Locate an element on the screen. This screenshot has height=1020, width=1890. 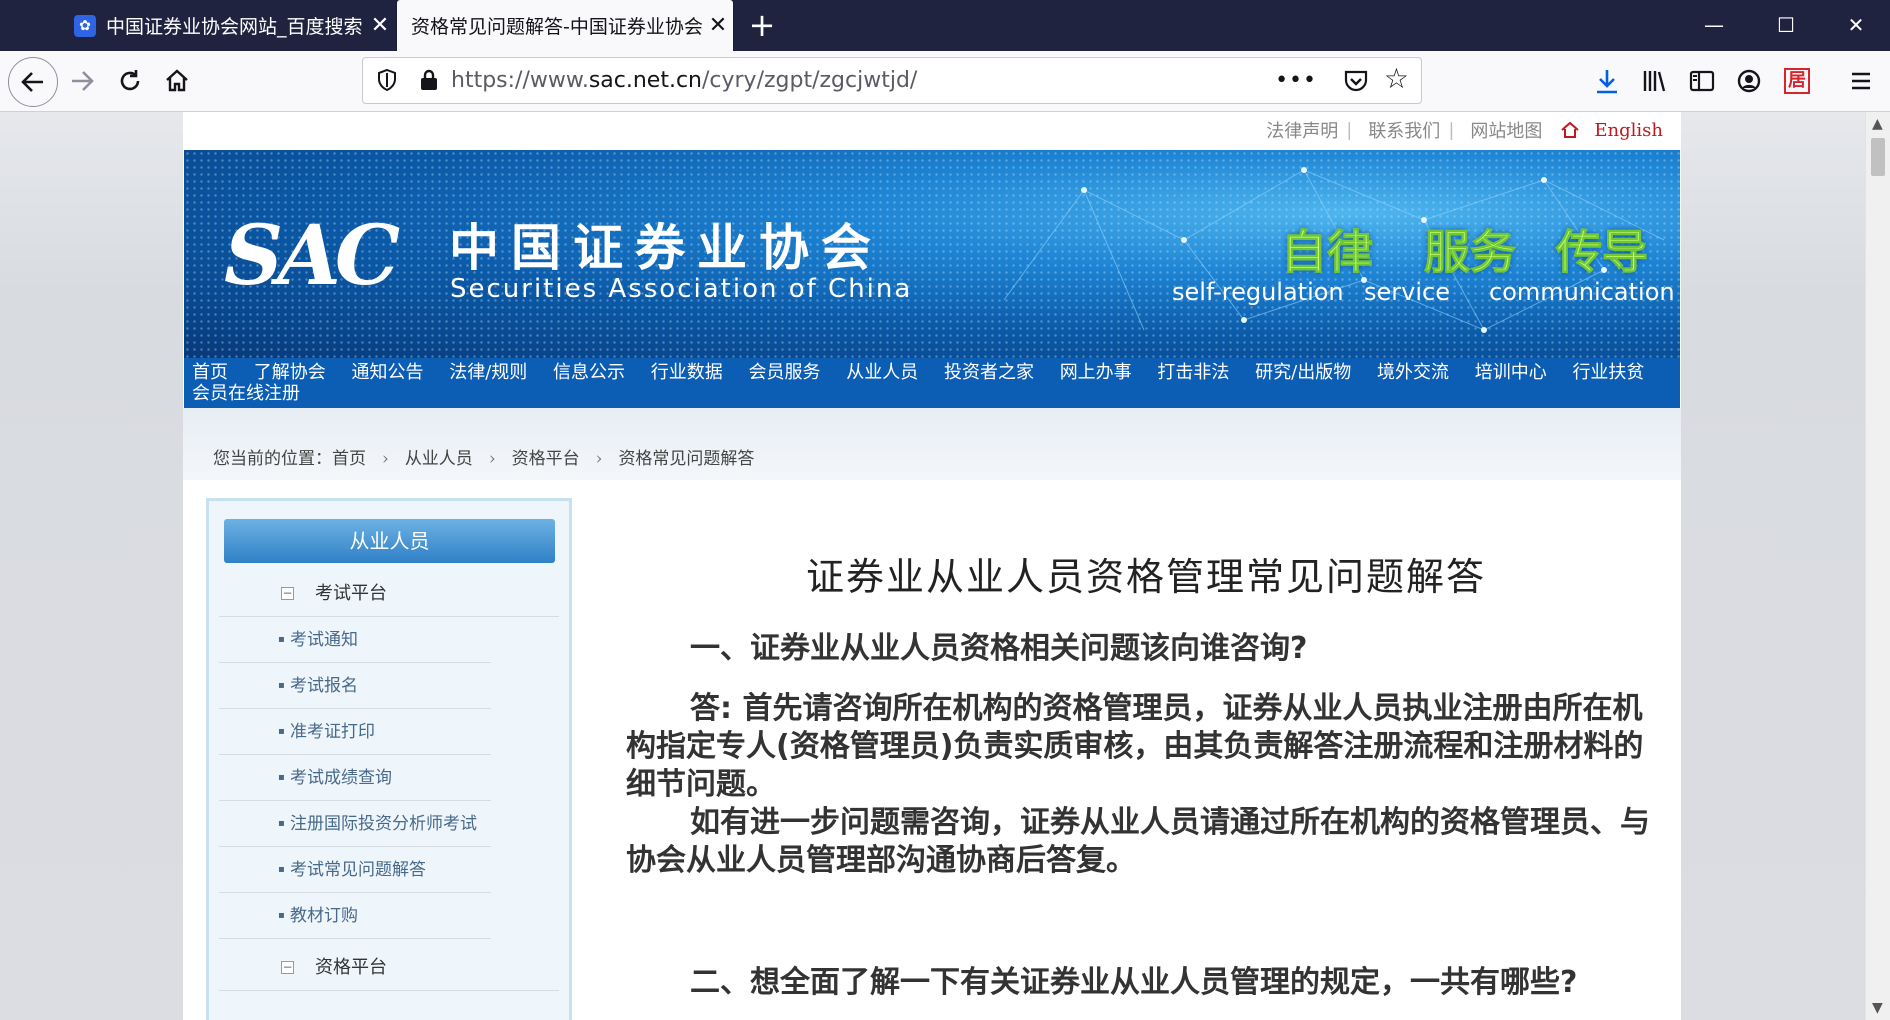
tab-sac-faq: 资格常见问题解答-中国证券业协会 ✕ is located at coordinates (565, 25).